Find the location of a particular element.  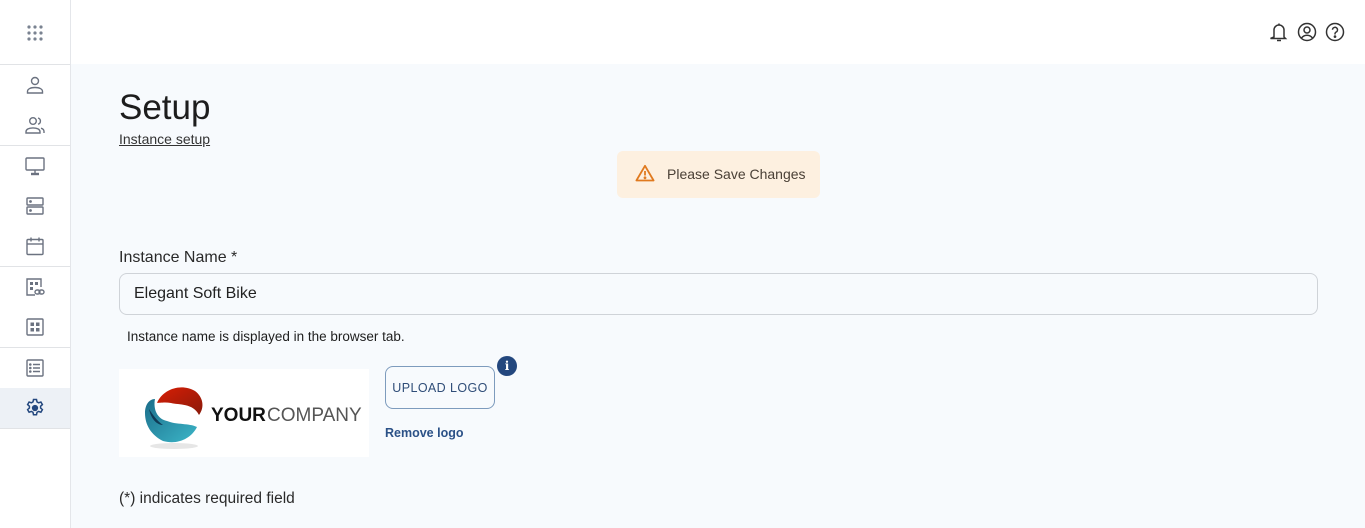

sidebar-item-linked-apps is located at coordinates (35, 287).